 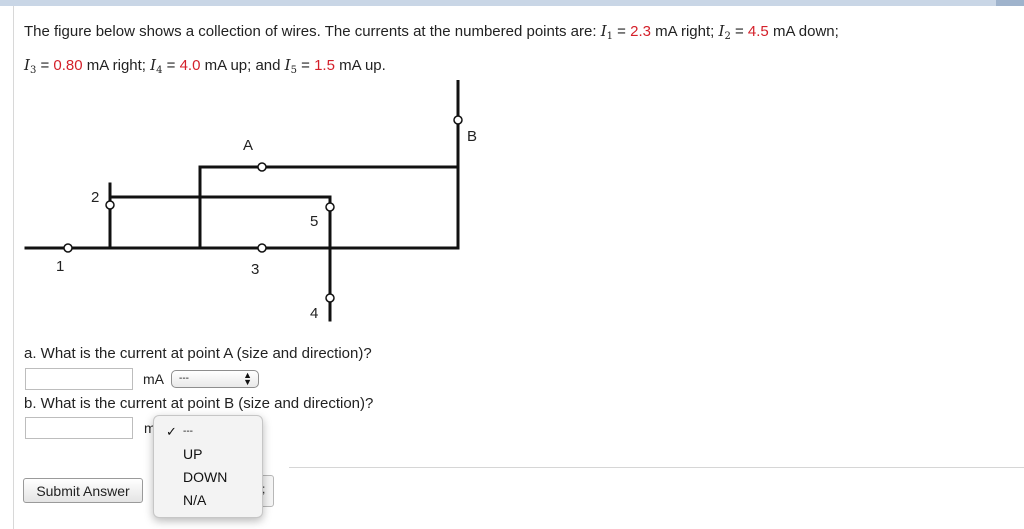 What do you see at coordinates (205, 477) in the screenshot?
I see `dropdown-option-down: DOWN` at bounding box center [205, 477].